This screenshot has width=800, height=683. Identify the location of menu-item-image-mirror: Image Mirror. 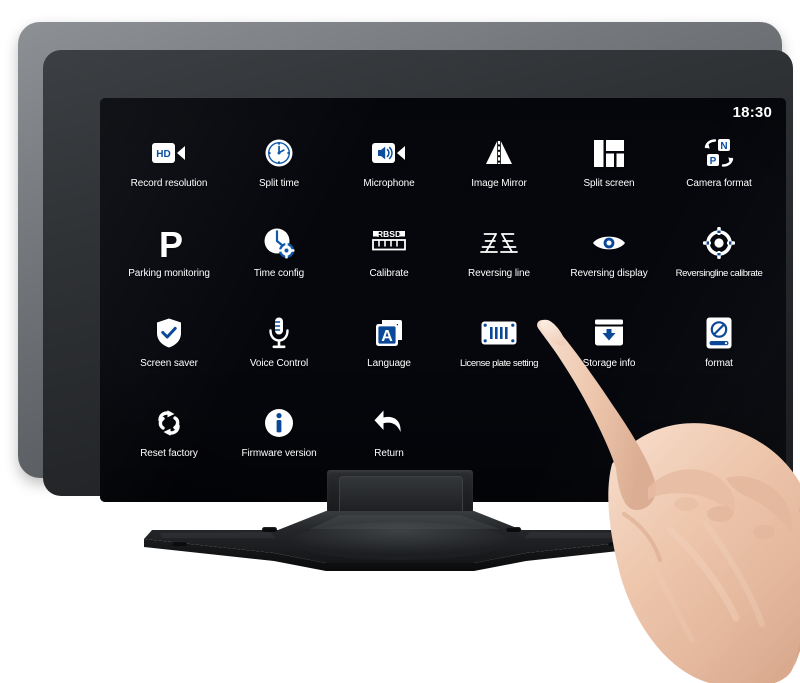
(499, 169).